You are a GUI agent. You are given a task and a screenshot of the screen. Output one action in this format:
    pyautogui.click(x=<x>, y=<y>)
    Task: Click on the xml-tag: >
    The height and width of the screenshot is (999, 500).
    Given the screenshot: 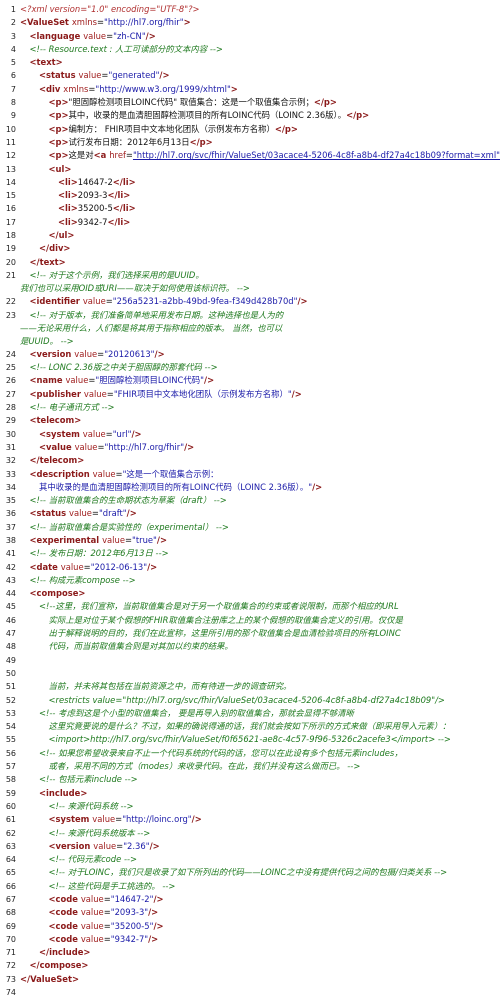 What is the action you would take?
    pyautogui.click(x=187, y=22)
    